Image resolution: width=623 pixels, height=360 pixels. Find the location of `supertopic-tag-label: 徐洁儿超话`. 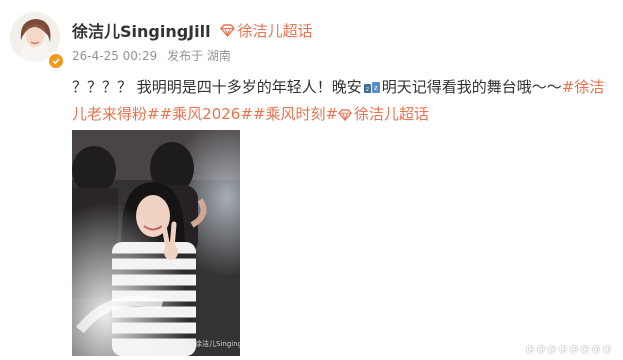

supertopic-tag-label: 徐洁儿超话 is located at coordinates (392, 114).